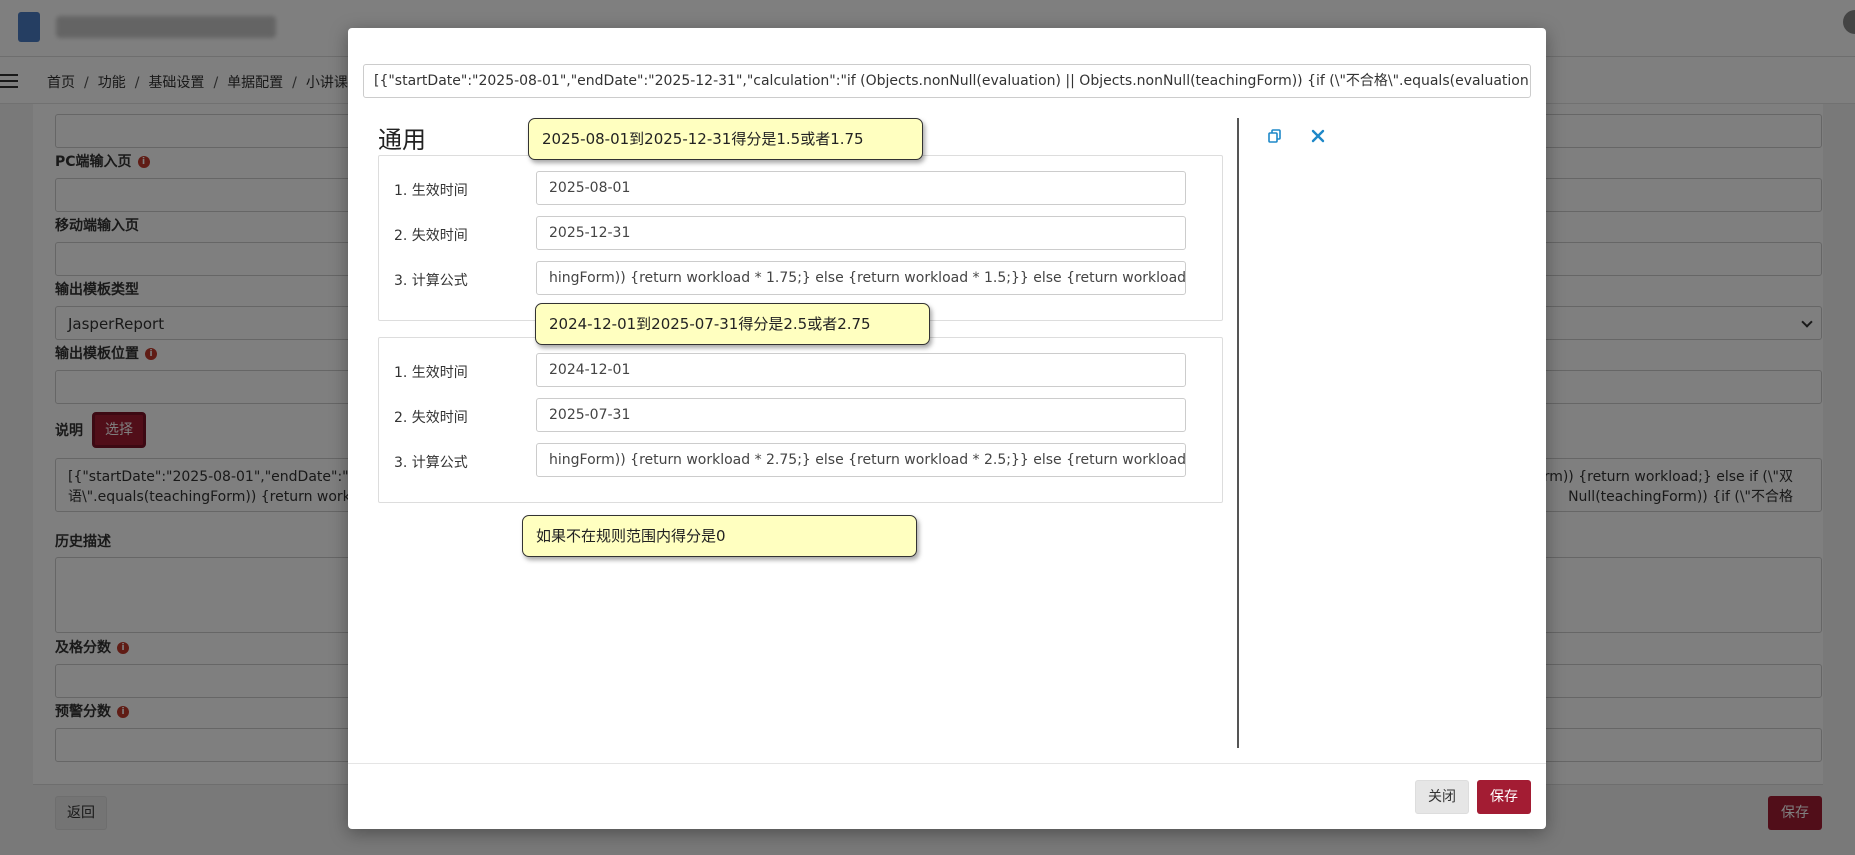 The height and width of the screenshot is (855, 1855). What do you see at coordinates (1238, 433) in the screenshot?
I see `vertical-divider` at bounding box center [1238, 433].